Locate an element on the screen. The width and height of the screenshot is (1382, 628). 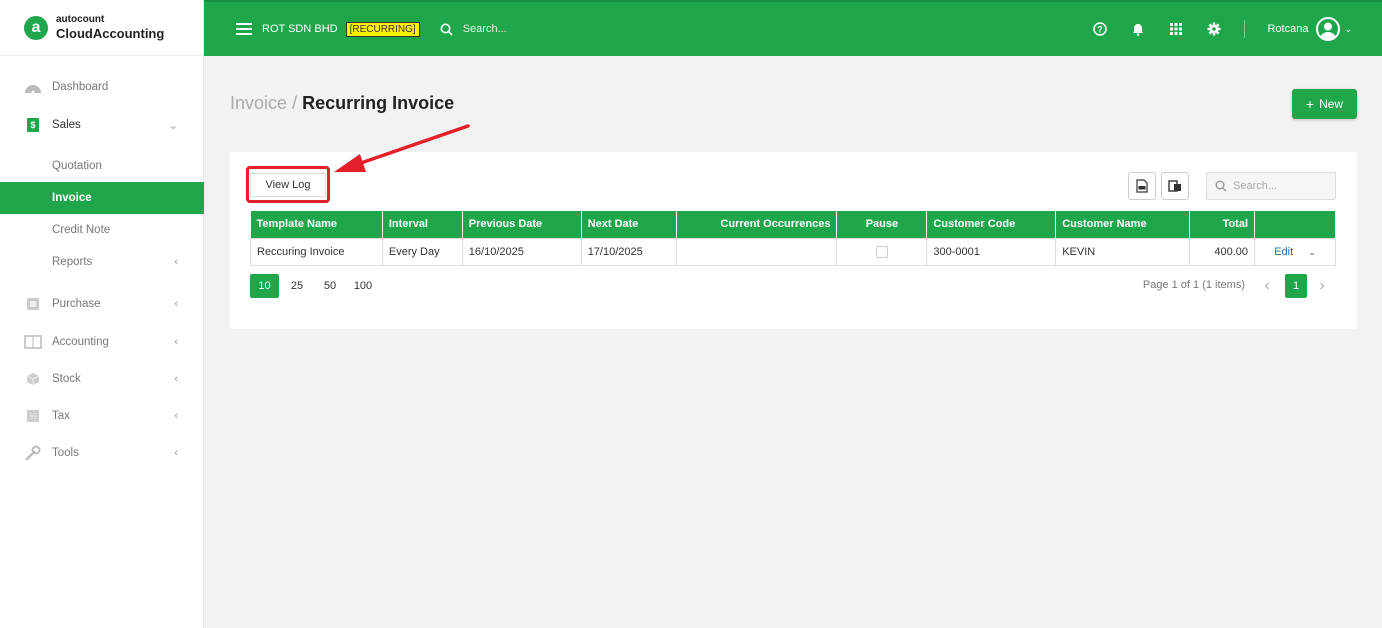
hamburger-menu-icon is located at coordinates (244, 29).